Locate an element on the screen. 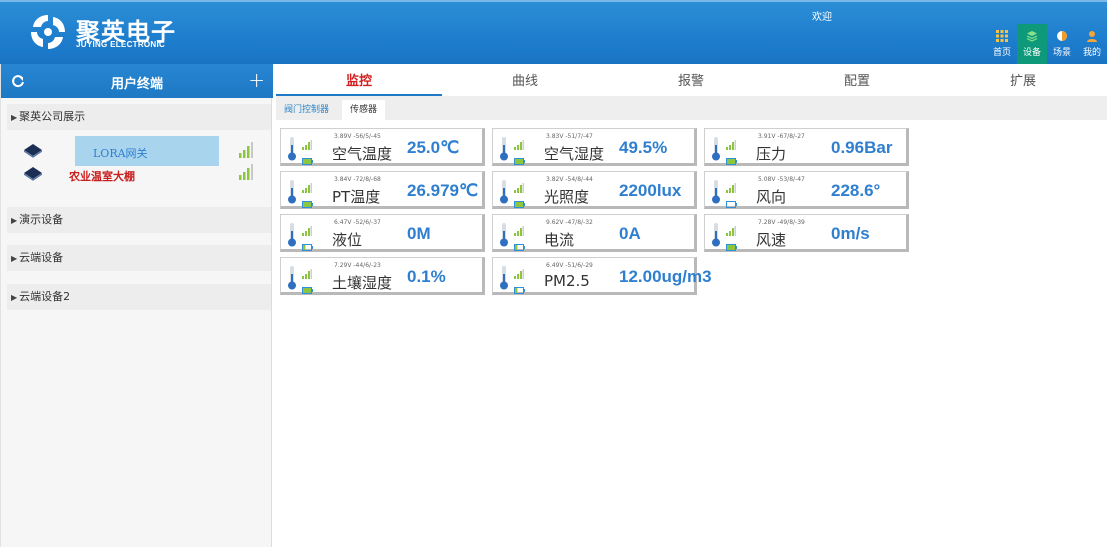  sensor-meta: 7.29V -44/6/-23 is located at coordinates (357, 265).